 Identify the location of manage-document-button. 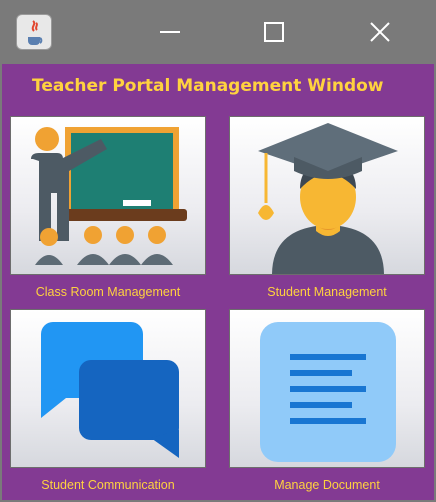
(327, 388).